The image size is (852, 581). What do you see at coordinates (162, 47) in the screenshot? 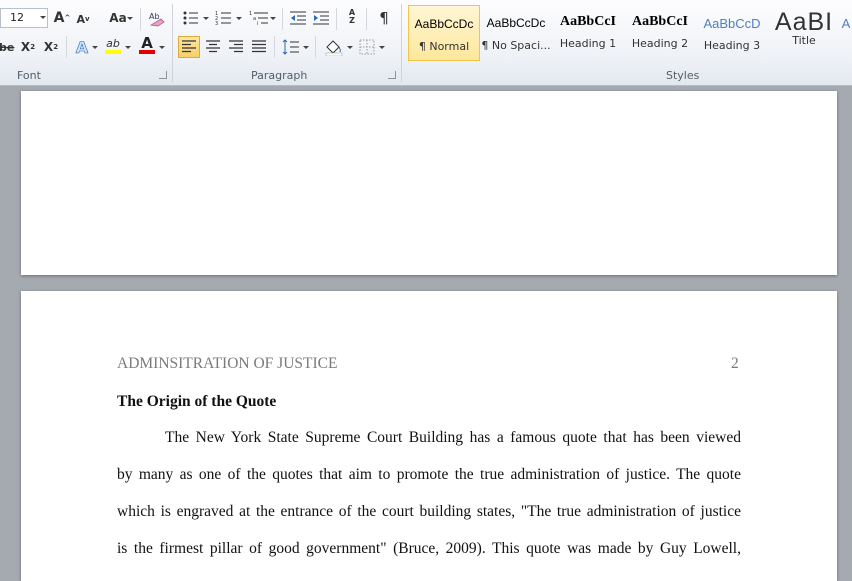
I see `font-color-dropdown-icon` at bounding box center [162, 47].